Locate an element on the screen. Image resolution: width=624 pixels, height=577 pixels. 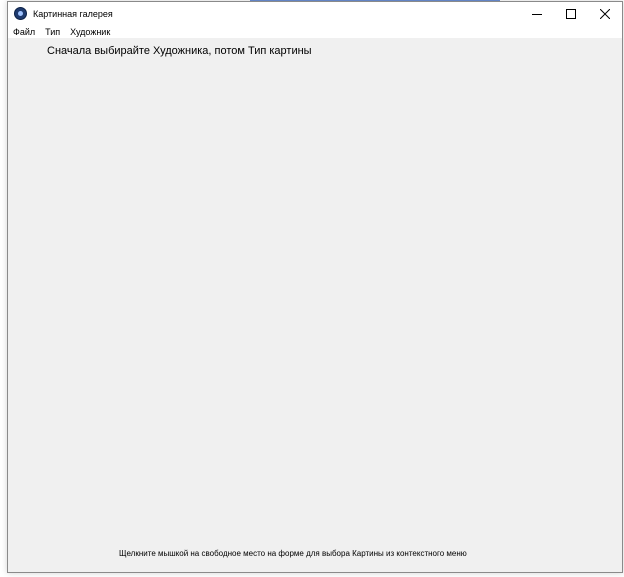
menu-artist: Художник is located at coordinates (90, 32).